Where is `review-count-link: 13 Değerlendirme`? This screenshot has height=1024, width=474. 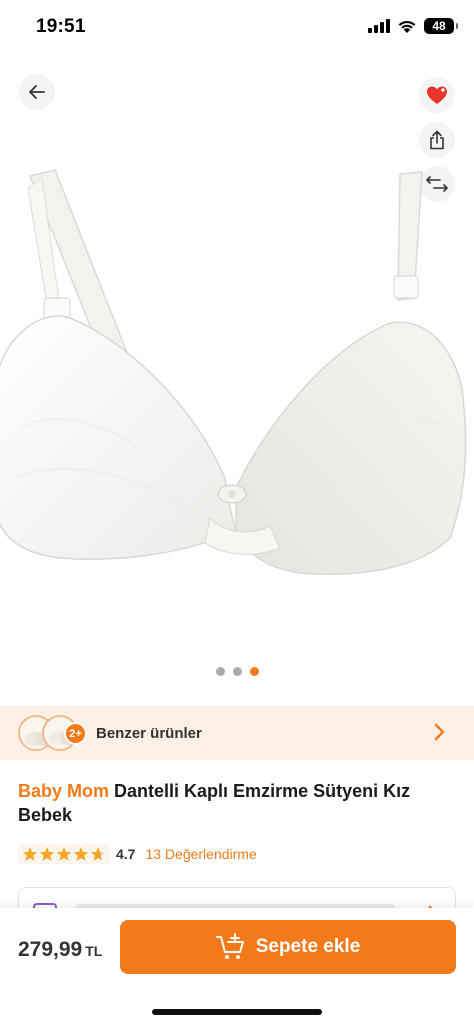
review-count-link: 13 Değerlendirme is located at coordinates (200, 854).